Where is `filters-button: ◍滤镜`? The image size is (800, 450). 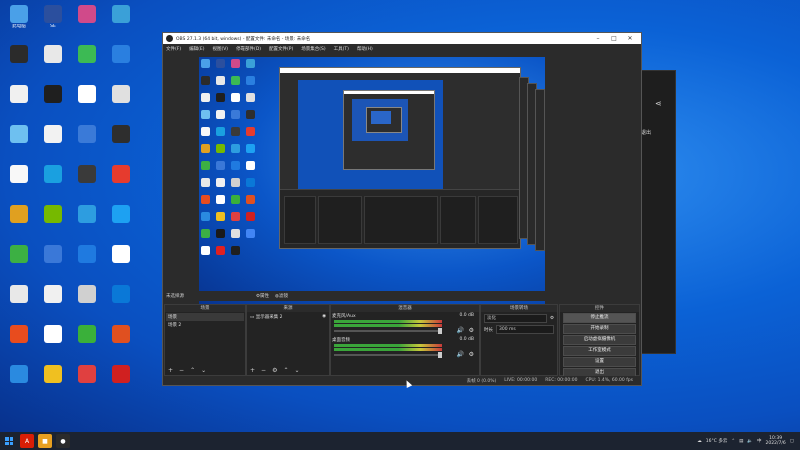 filters-button: ◍滤镜 is located at coordinates (281, 296).